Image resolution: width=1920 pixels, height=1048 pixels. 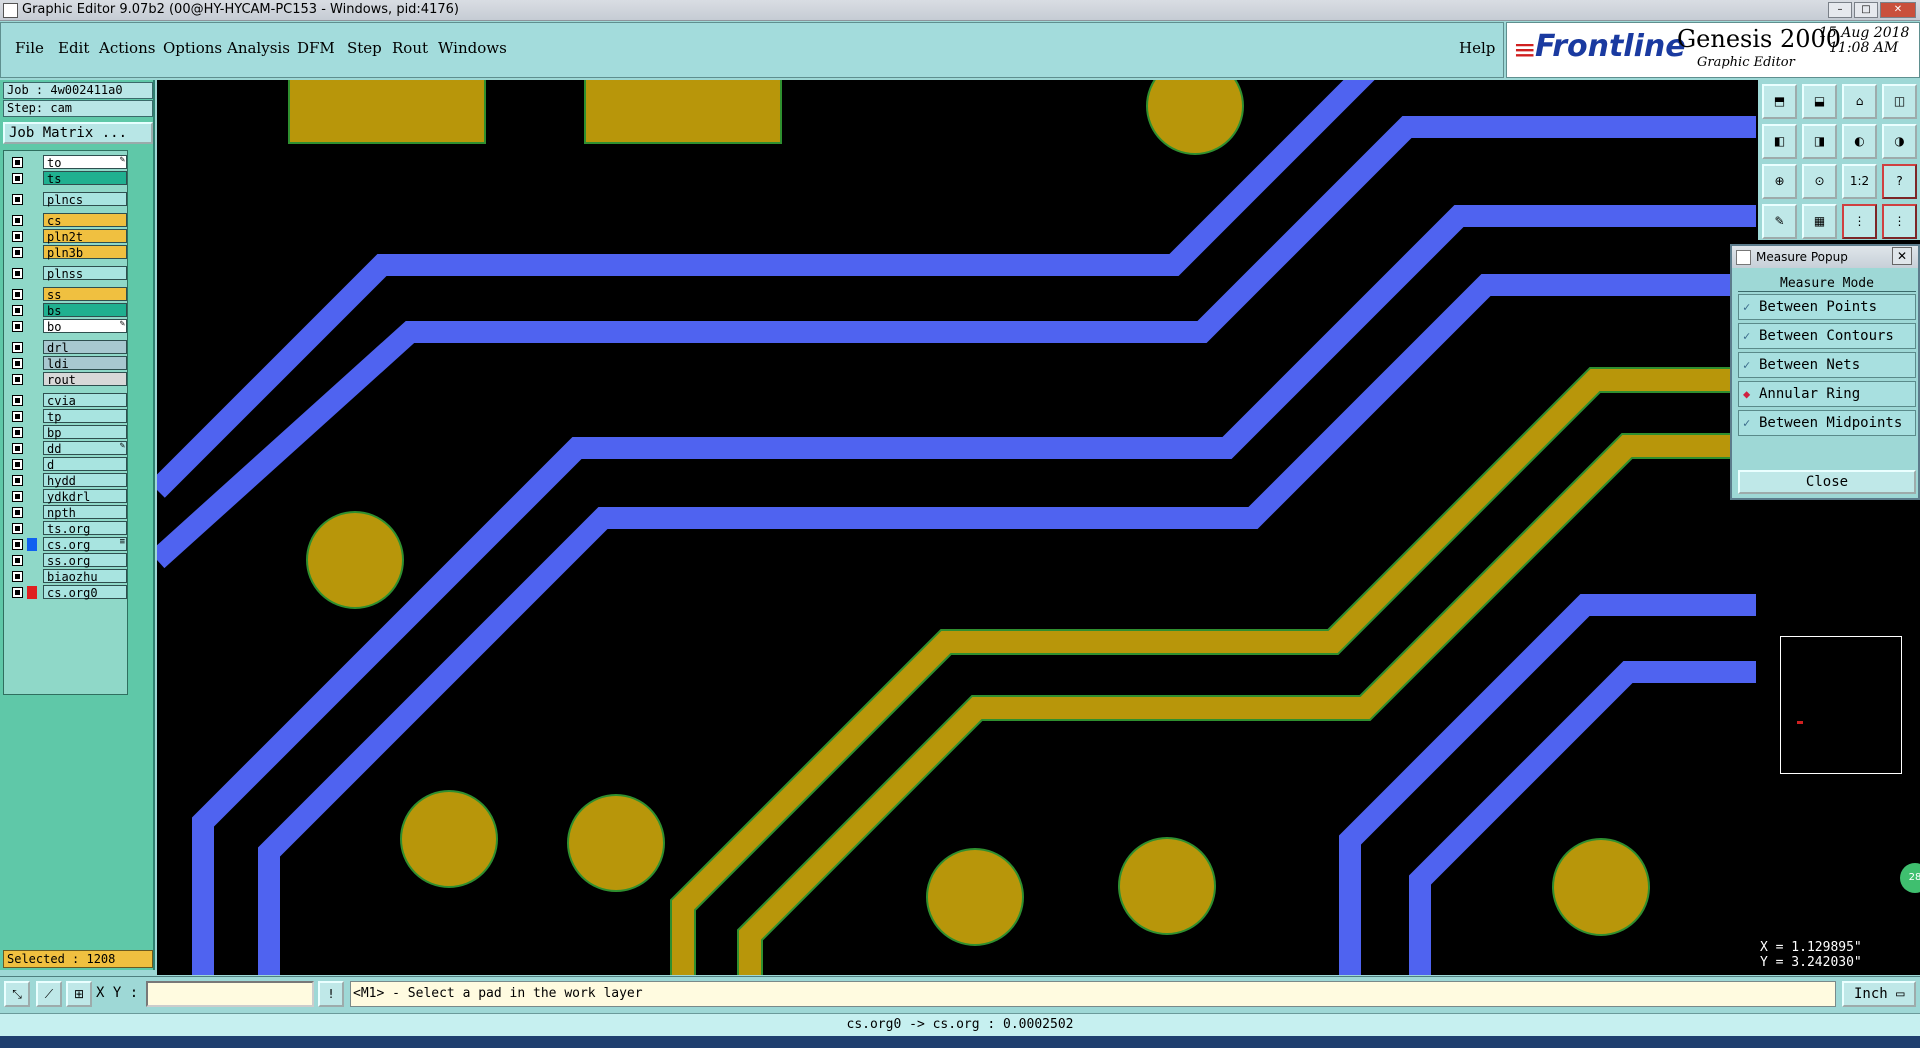 What do you see at coordinates (1477, 48) in the screenshot?
I see `menu-help: Help` at bounding box center [1477, 48].